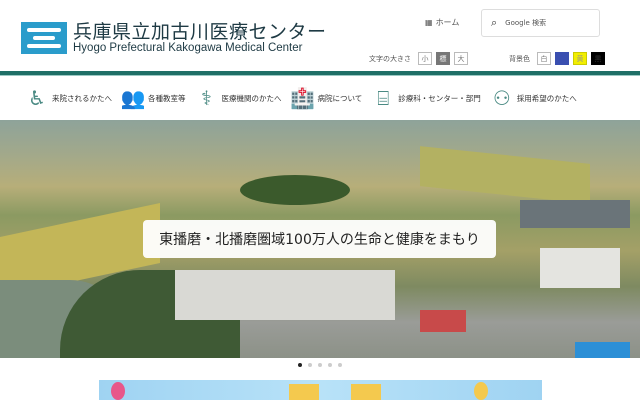 The height and width of the screenshot is (400, 640). Describe the element at coordinates (295, 190) in the screenshot. I see `aerial-trees` at that location.